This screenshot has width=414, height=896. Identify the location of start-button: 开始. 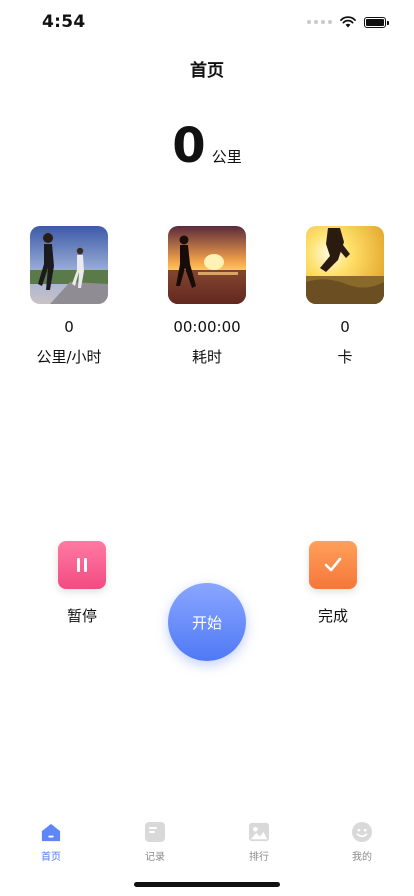
(207, 622).